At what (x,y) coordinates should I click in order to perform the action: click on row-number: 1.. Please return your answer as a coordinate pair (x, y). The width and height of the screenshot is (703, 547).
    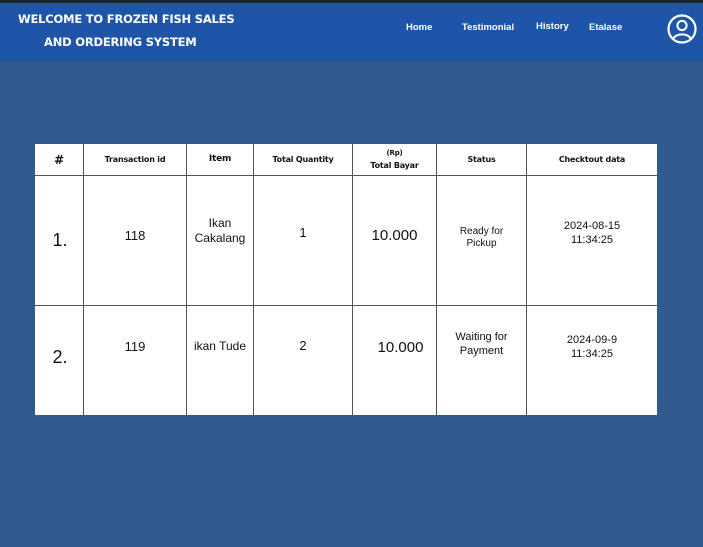
    Looking at the image, I should click on (60, 240).